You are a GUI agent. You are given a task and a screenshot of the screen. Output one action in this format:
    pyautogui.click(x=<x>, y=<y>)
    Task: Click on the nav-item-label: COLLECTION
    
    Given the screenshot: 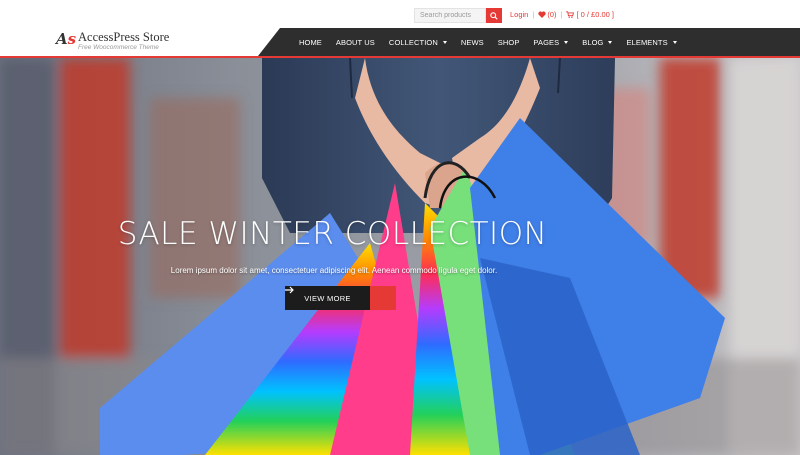 What is the action you would take?
    pyautogui.click(x=413, y=42)
    